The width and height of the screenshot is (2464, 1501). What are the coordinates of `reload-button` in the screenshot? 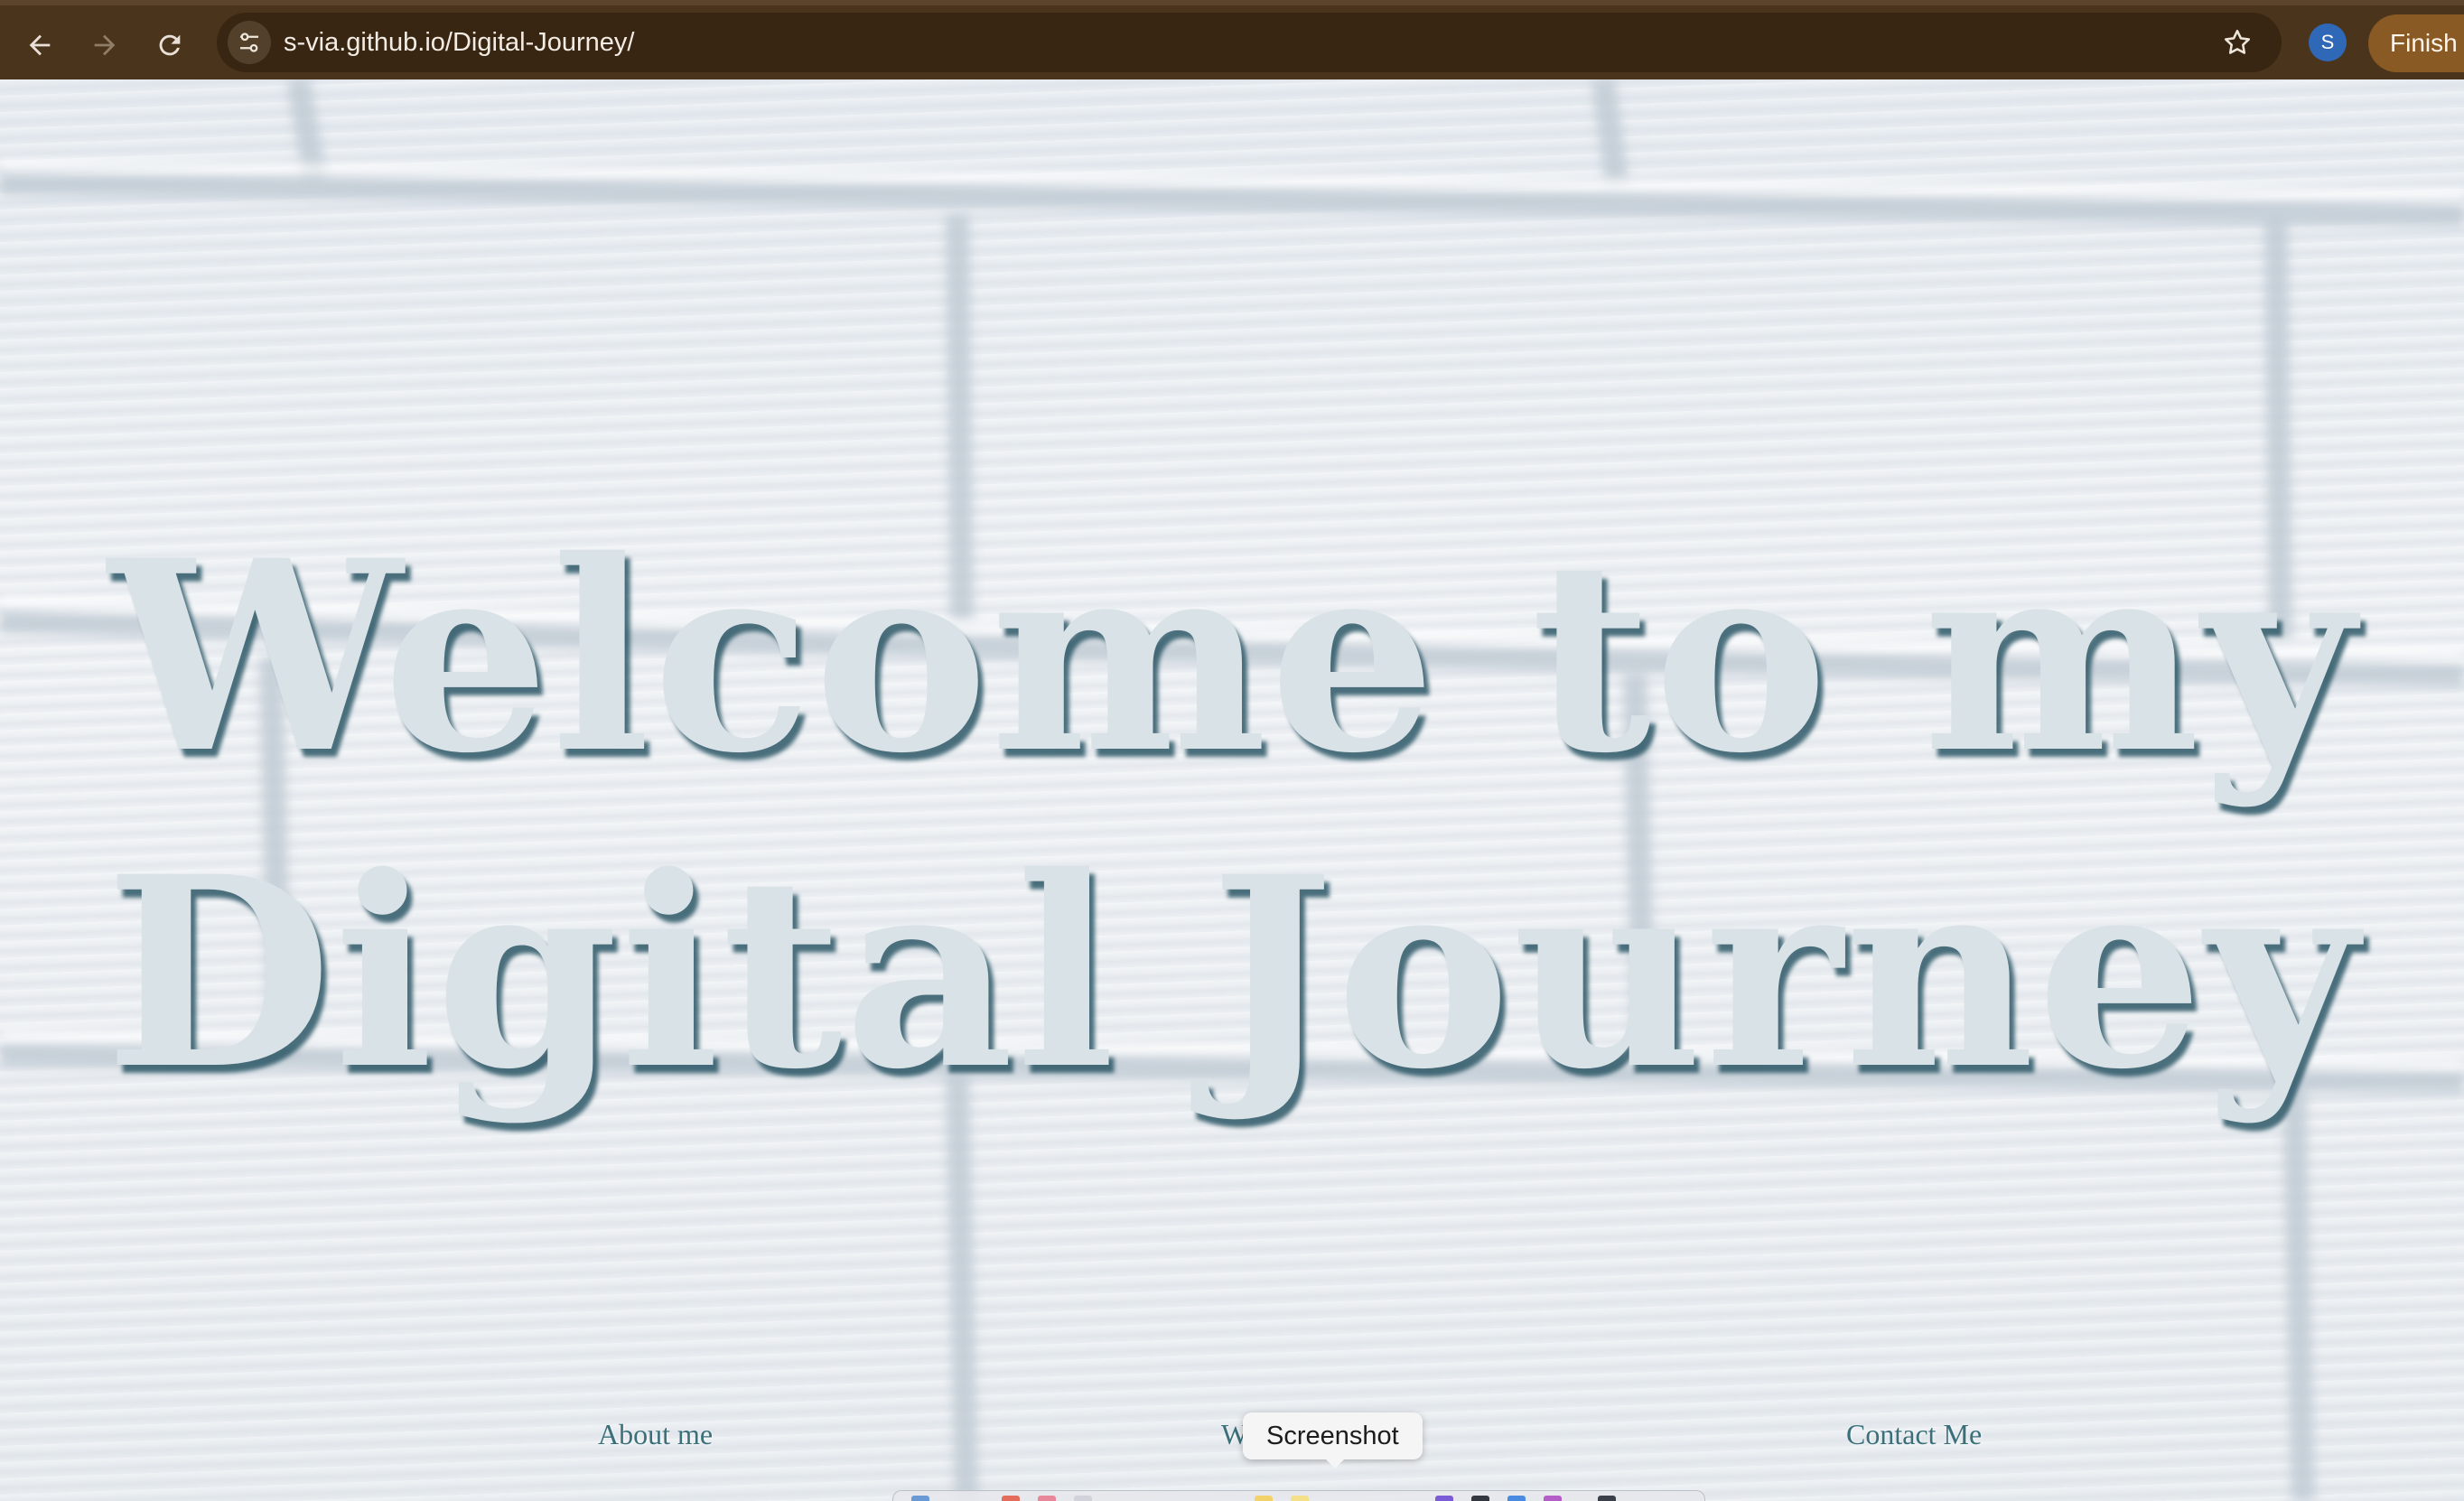 It's located at (169, 45).